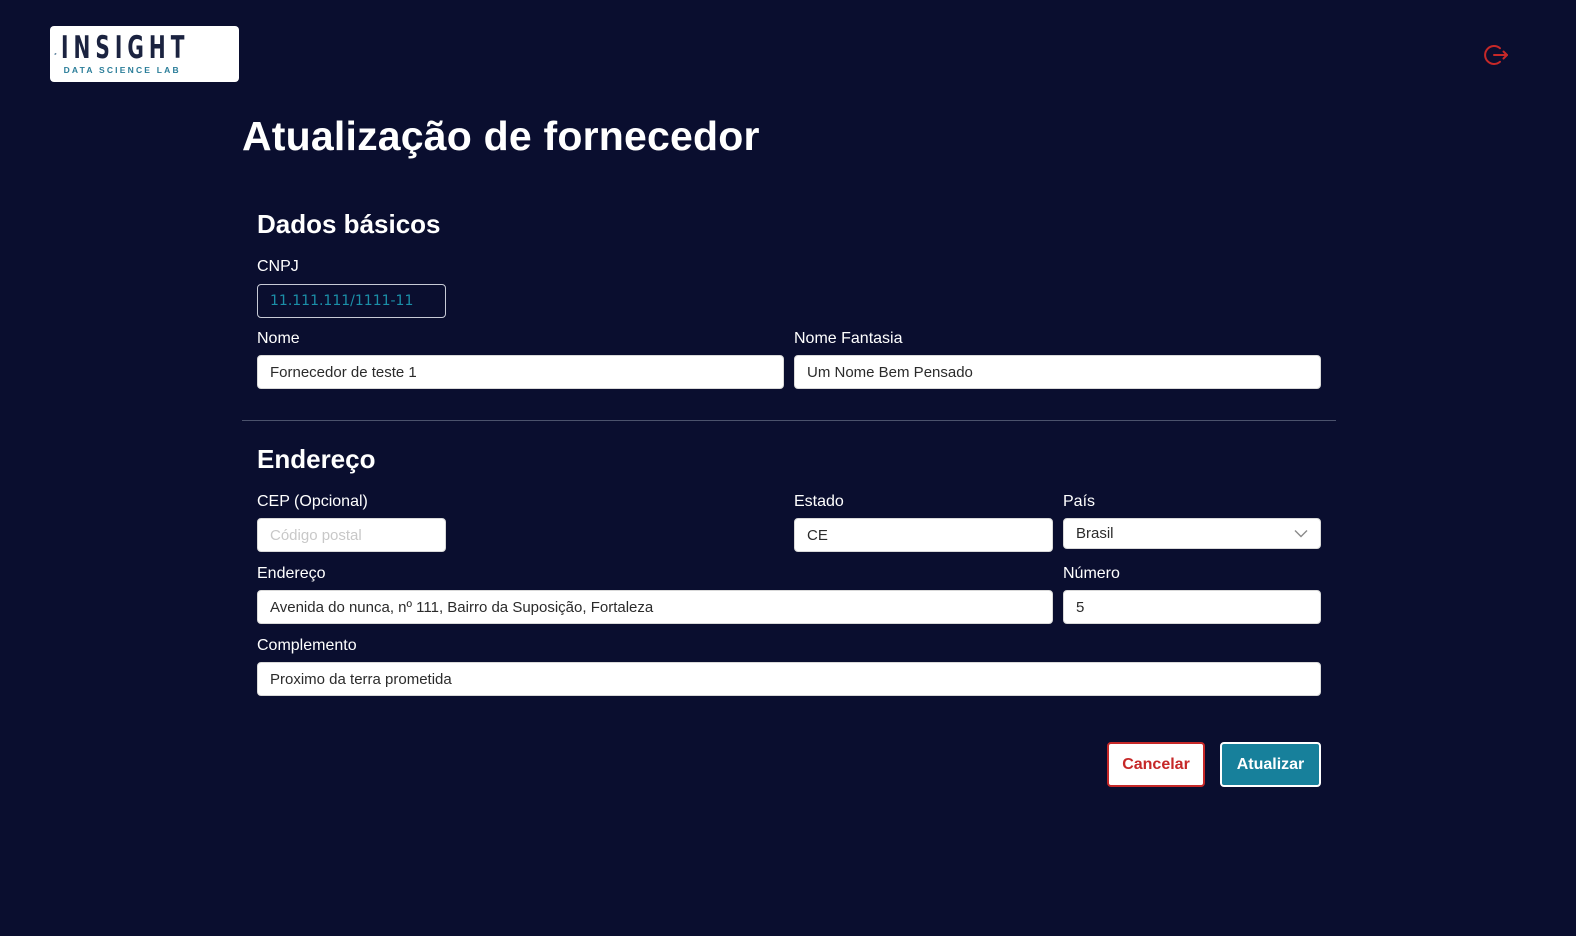 The image size is (1576, 936). I want to click on insight-logo: INSIGHT DATA SCIENCE LAB, so click(144, 54).